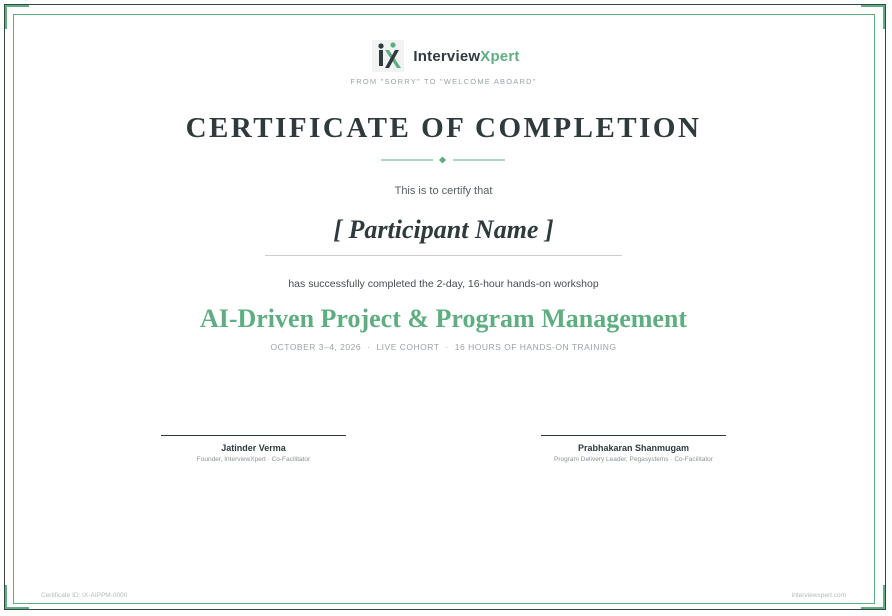 The width and height of the screenshot is (892, 616). I want to click on signatory-name: Jatinder Verma, so click(253, 448).